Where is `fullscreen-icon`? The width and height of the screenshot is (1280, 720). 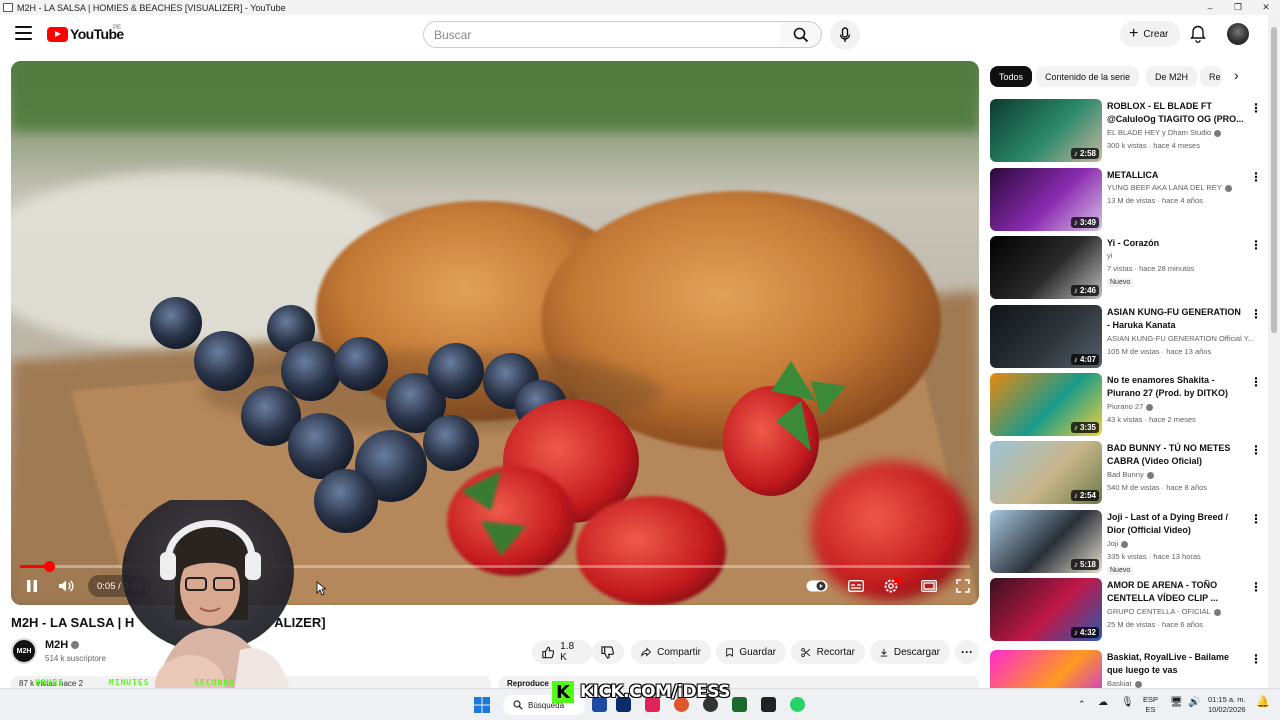
fullscreen-icon is located at coordinates (963, 586).